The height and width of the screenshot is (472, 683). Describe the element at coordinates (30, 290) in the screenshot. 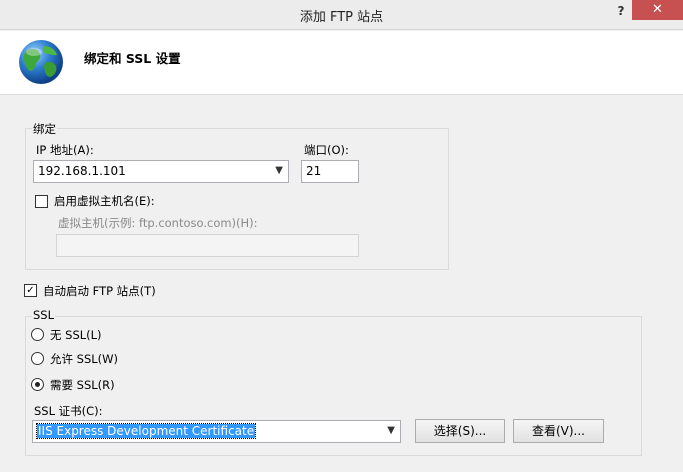

I see `auto-start-checkbox: ✓` at that location.